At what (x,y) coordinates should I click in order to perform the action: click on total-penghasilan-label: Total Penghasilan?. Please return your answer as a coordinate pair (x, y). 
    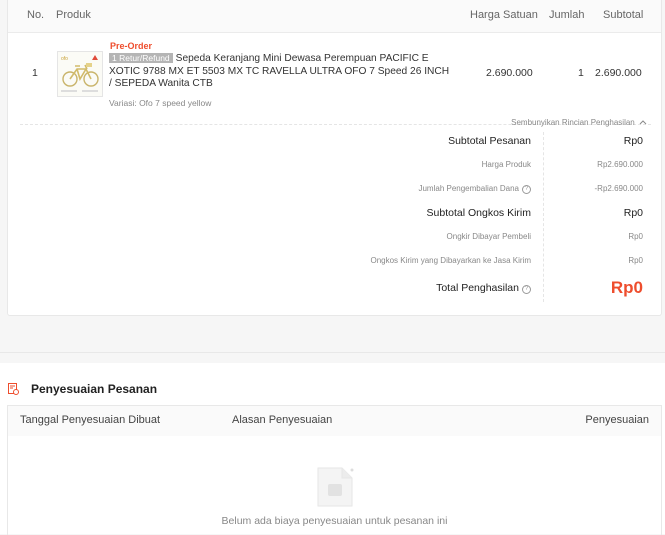
    Looking at the image, I should click on (483, 288).